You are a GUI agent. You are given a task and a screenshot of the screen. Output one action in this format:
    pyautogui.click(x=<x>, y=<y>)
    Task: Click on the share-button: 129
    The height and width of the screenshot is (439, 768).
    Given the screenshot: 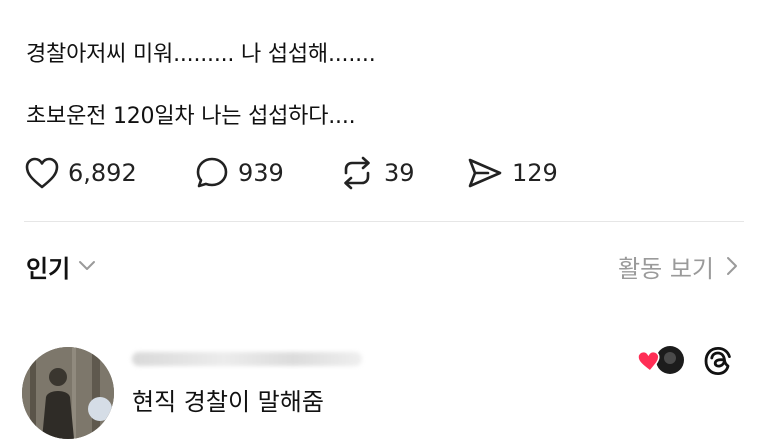 What is the action you would take?
    pyautogui.click(x=512, y=173)
    